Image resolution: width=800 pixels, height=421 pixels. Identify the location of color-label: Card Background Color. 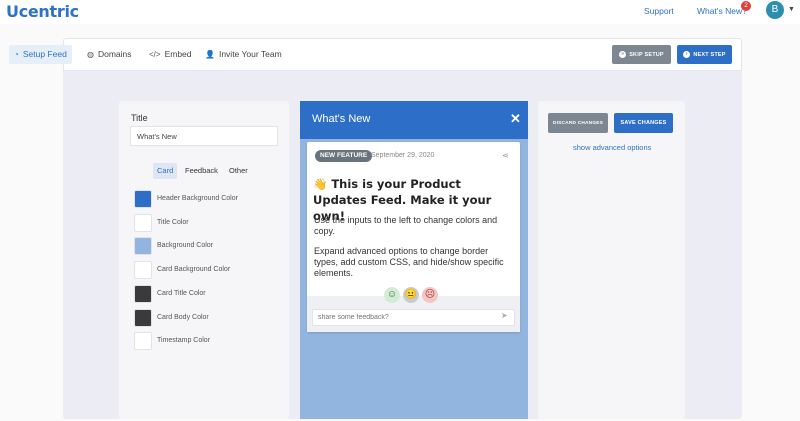
(194, 269).